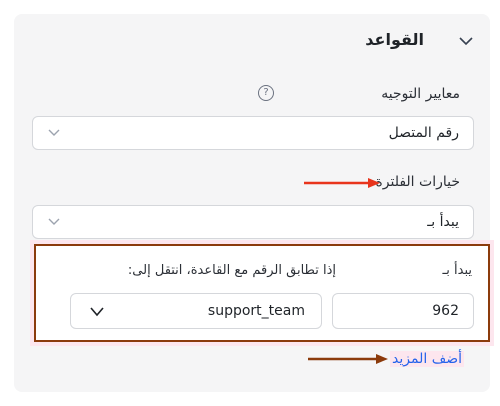 The image size is (500, 406). Describe the element at coordinates (348, 359) in the screenshot. I see `brown-arrow-annotation` at that location.